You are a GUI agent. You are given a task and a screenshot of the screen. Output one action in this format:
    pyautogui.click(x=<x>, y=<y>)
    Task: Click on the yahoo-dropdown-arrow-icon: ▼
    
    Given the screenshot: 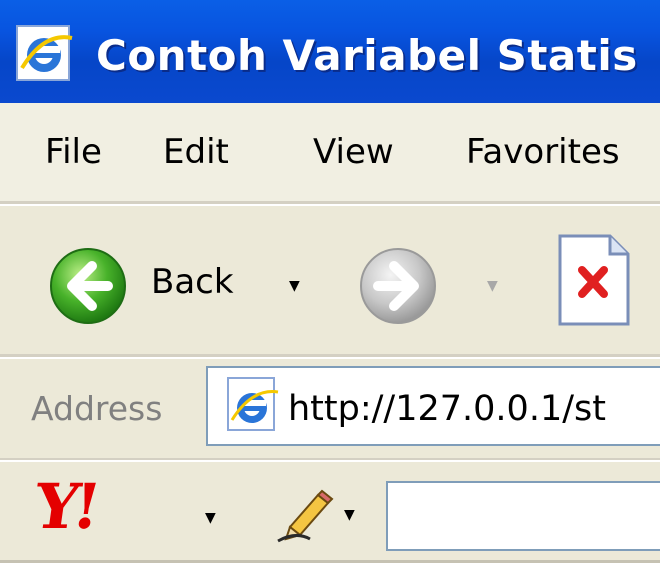 What is the action you would take?
    pyautogui.click(x=210, y=518)
    